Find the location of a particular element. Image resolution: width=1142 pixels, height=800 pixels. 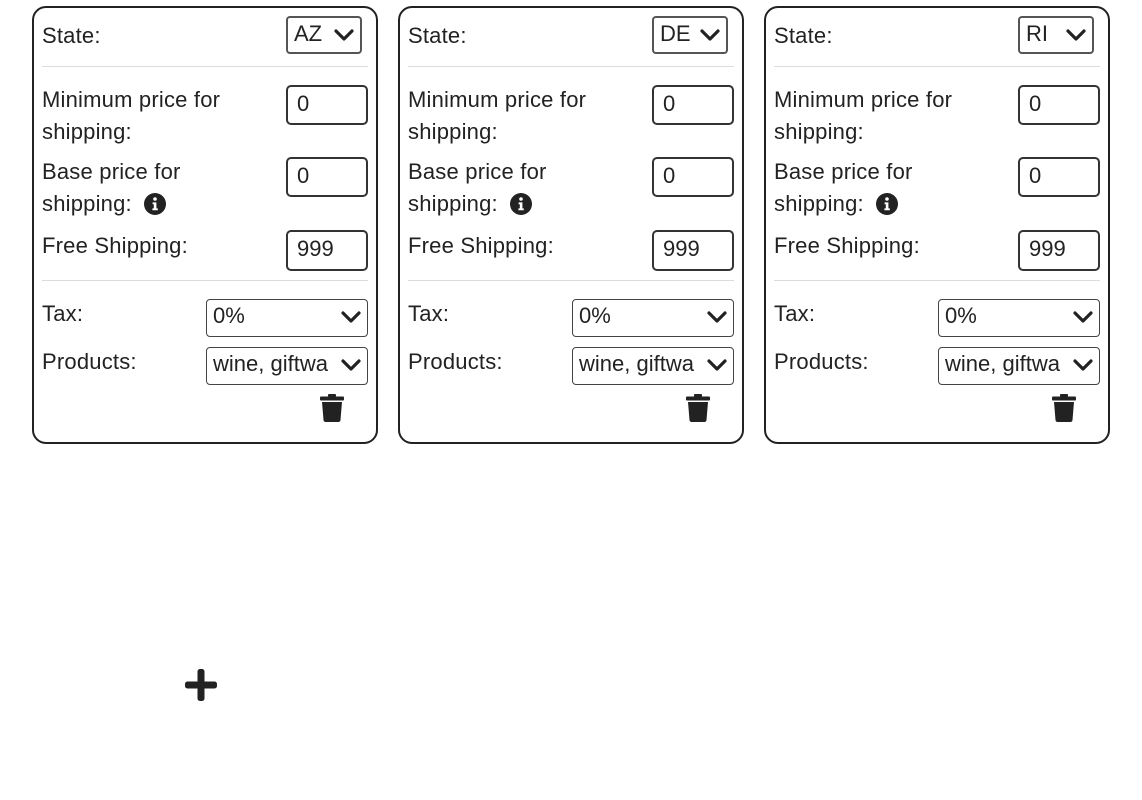

state-select: RI is located at coordinates (1056, 35).